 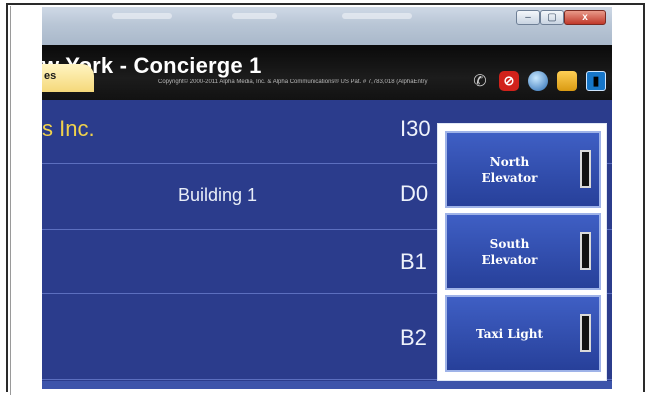 What do you see at coordinates (596, 81) in the screenshot?
I see `door-icon: ▮` at bounding box center [596, 81].